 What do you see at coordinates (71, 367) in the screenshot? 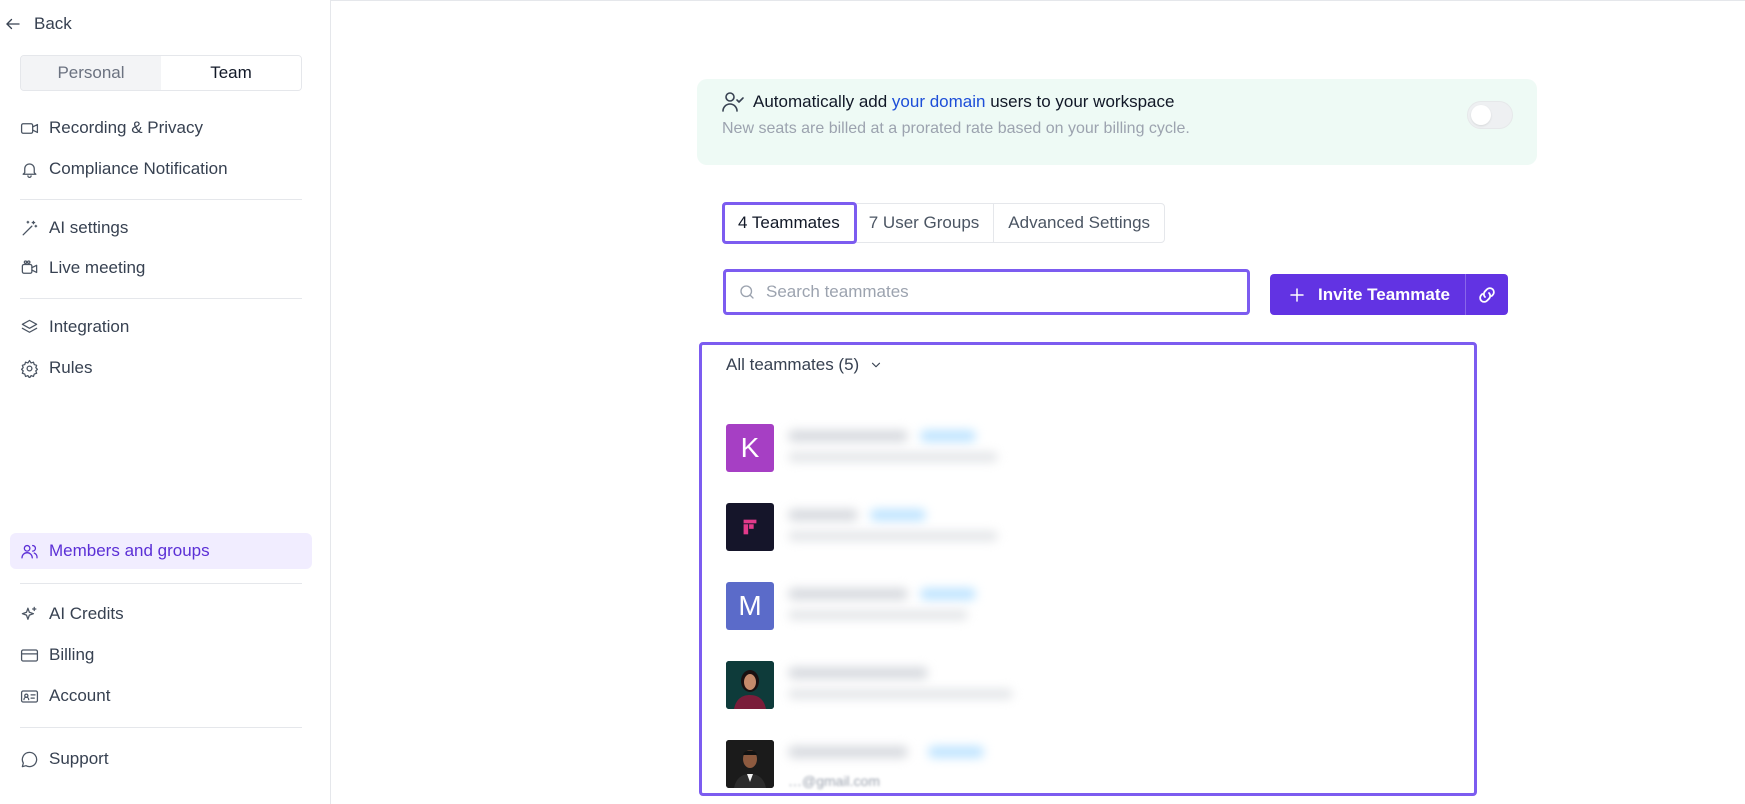
I see `sidebar-item-label: Rules` at bounding box center [71, 367].